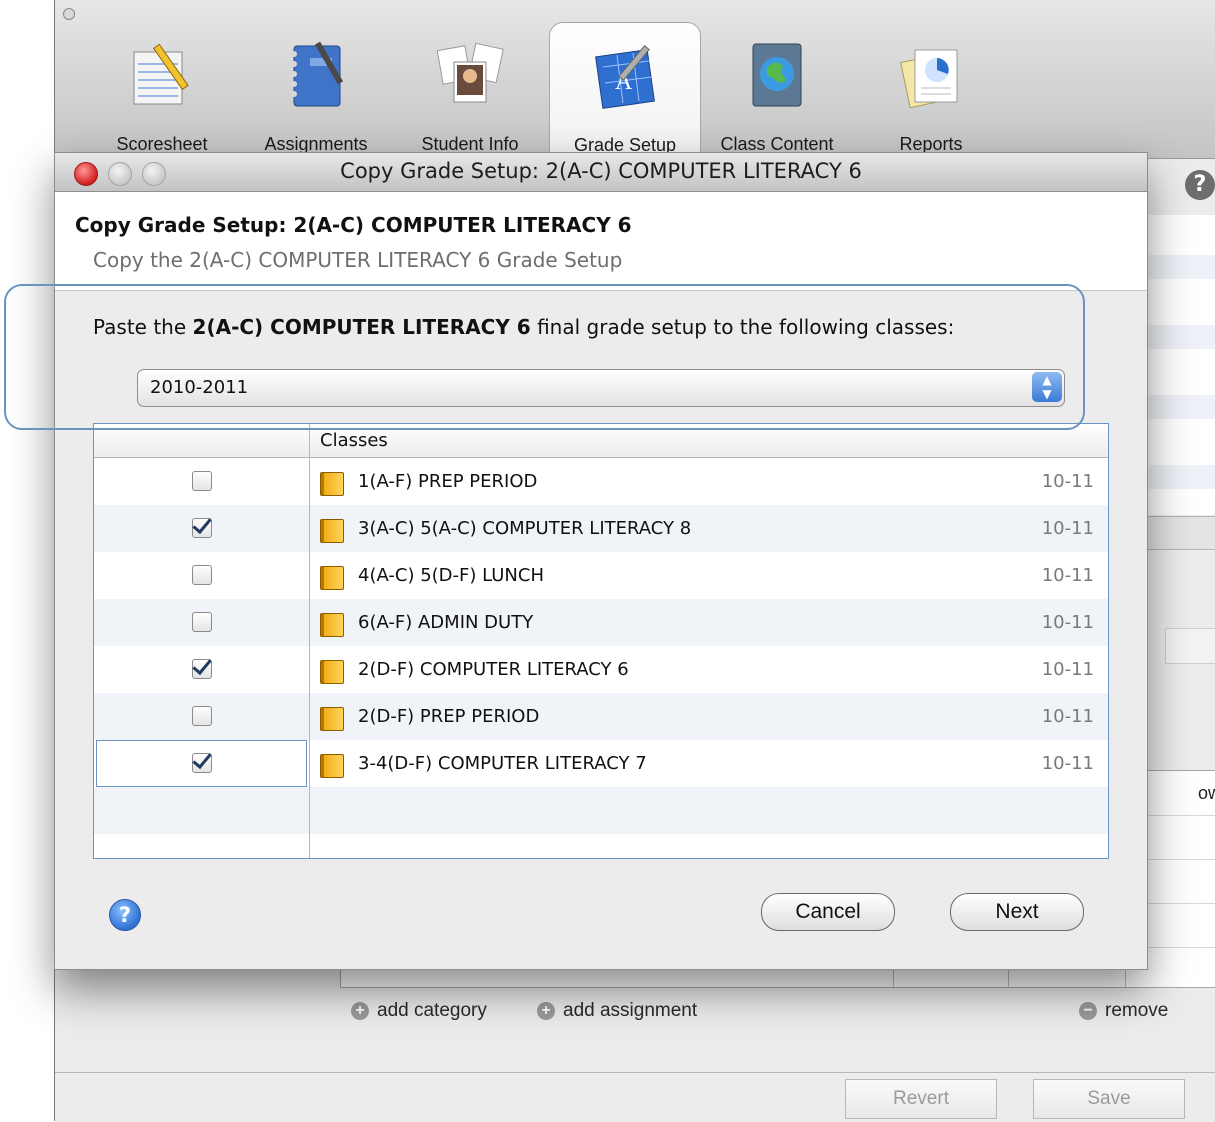 This screenshot has height=1122, width=1215. I want to click on classes-column-header: Classes, so click(354, 440).